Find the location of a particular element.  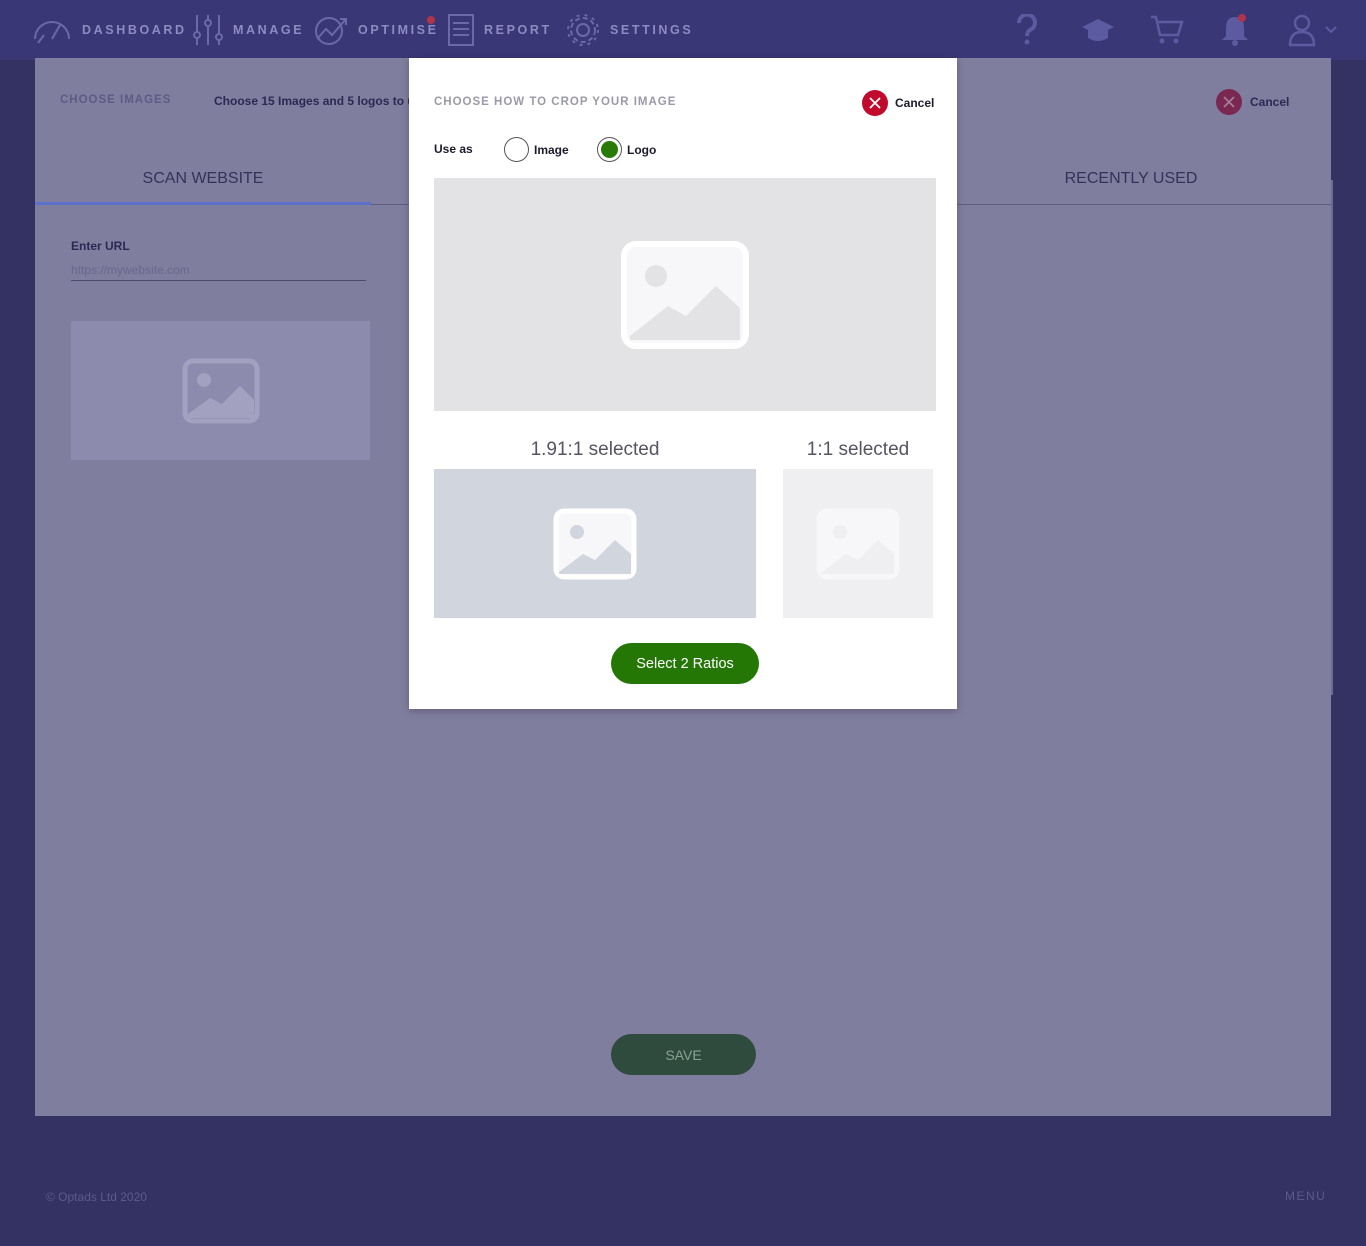

bell-icon is located at coordinates (1235, 30).